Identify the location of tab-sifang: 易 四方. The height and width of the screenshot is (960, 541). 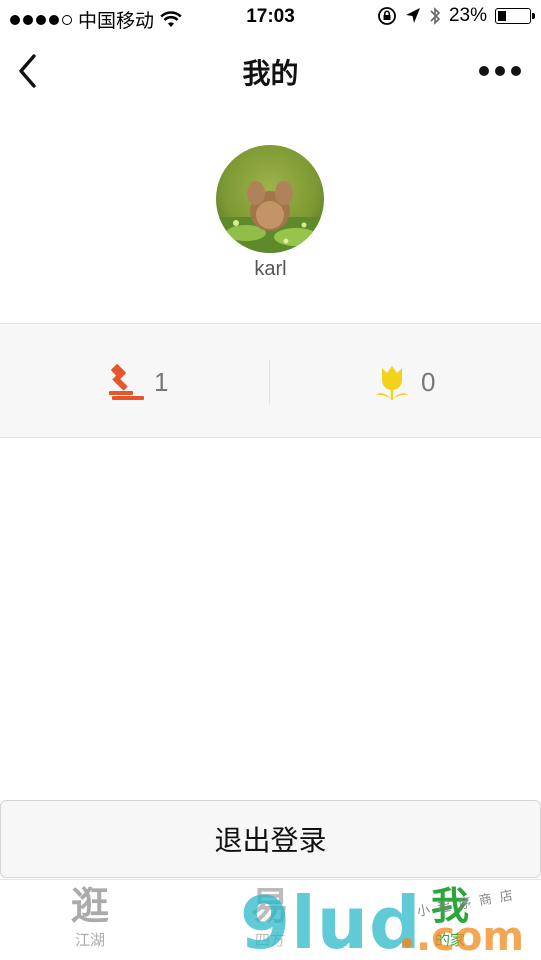
(270, 918).